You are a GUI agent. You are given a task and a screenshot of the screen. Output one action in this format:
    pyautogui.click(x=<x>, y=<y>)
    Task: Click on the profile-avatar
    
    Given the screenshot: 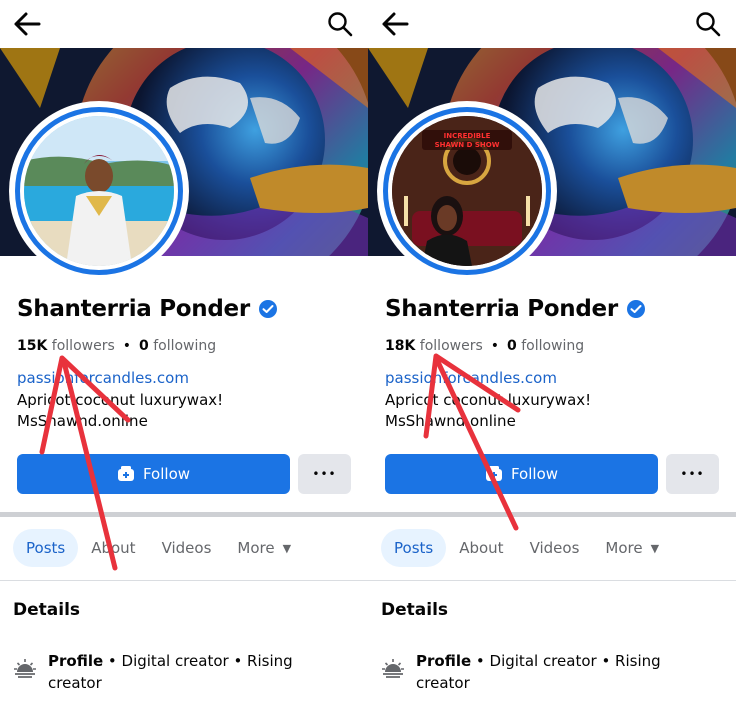 What is the action you would take?
    pyautogui.click(x=99, y=191)
    